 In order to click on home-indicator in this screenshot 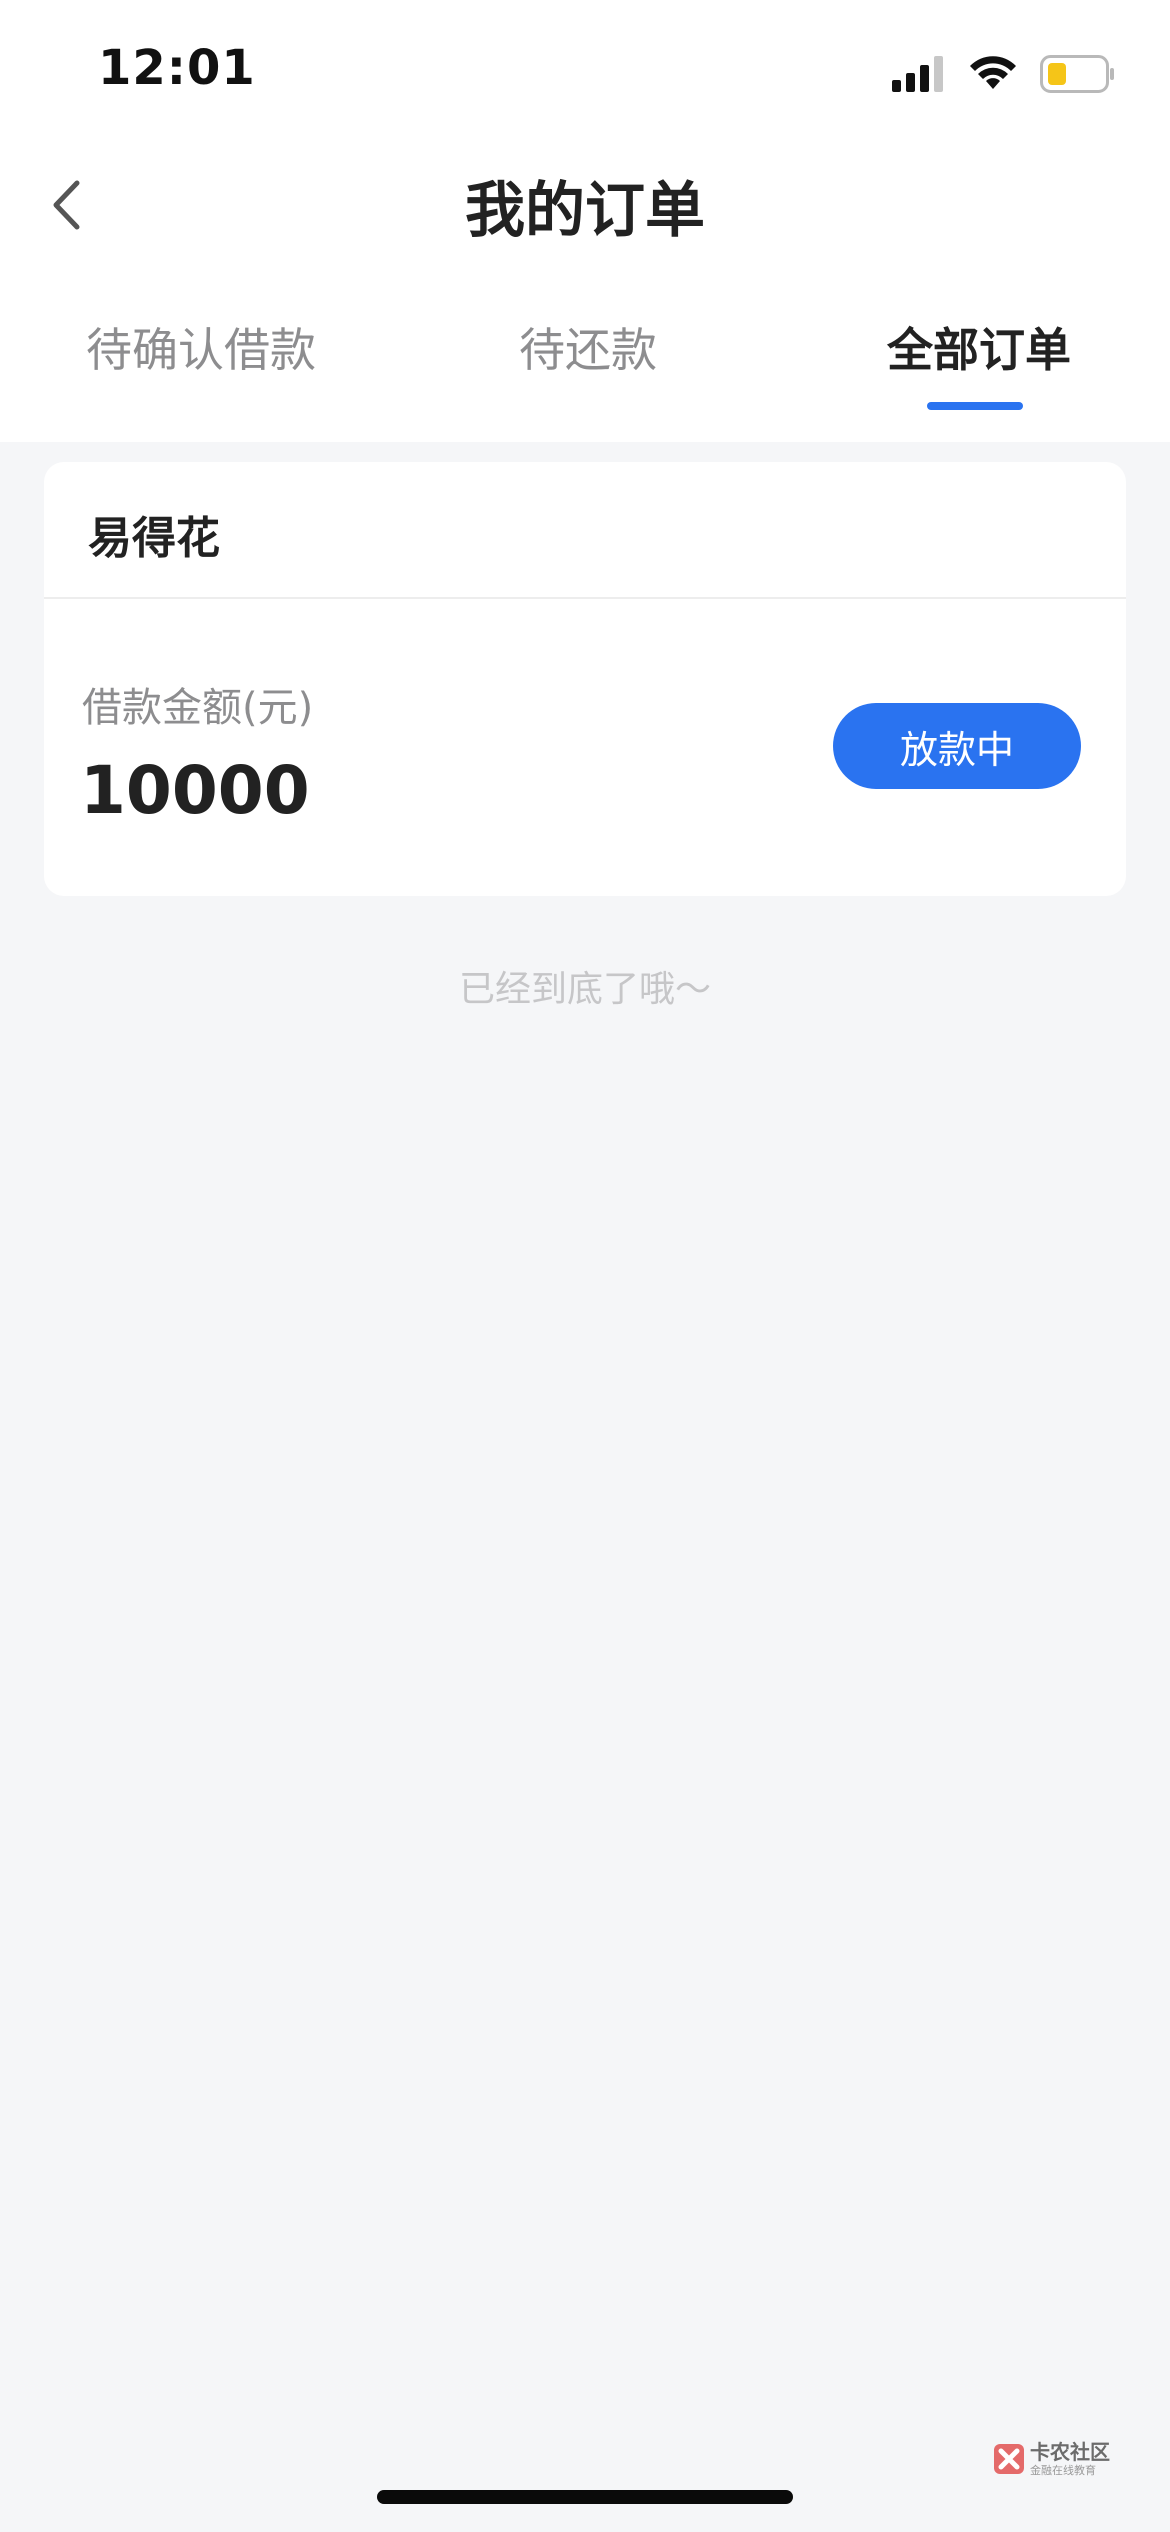, I will do `click(585, 2497)`.